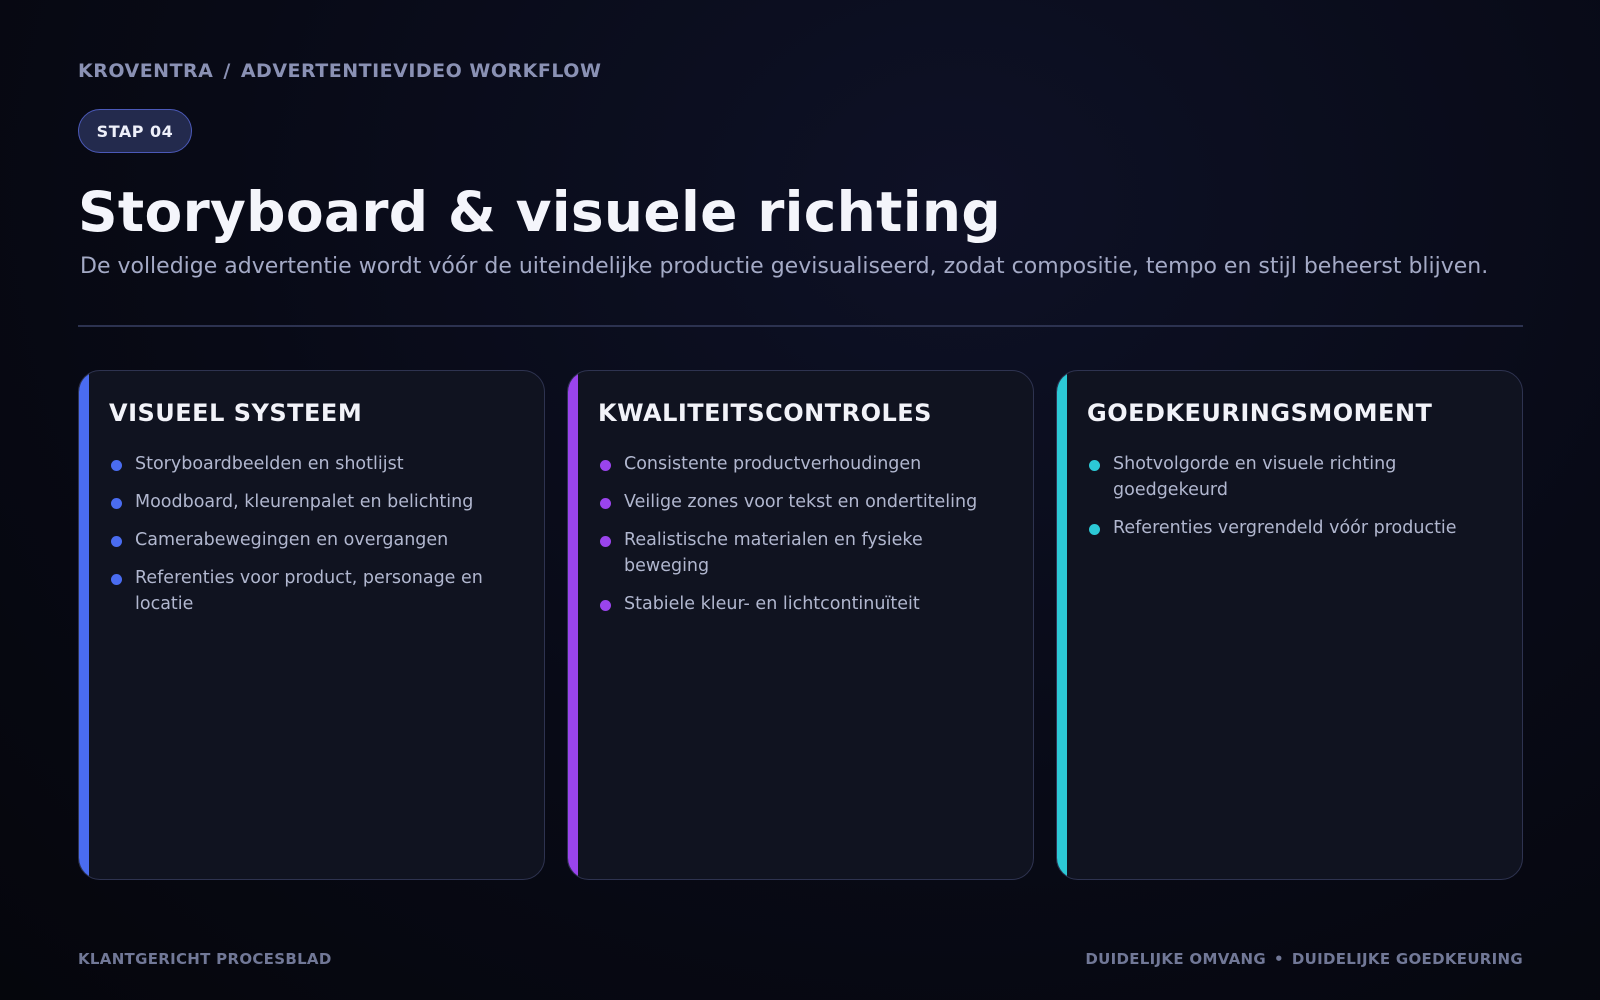 The height and width of the screenshot is (1000, 1600). I want to click on list-item: Camerabewegingen en overgangen, so click(314, 540).